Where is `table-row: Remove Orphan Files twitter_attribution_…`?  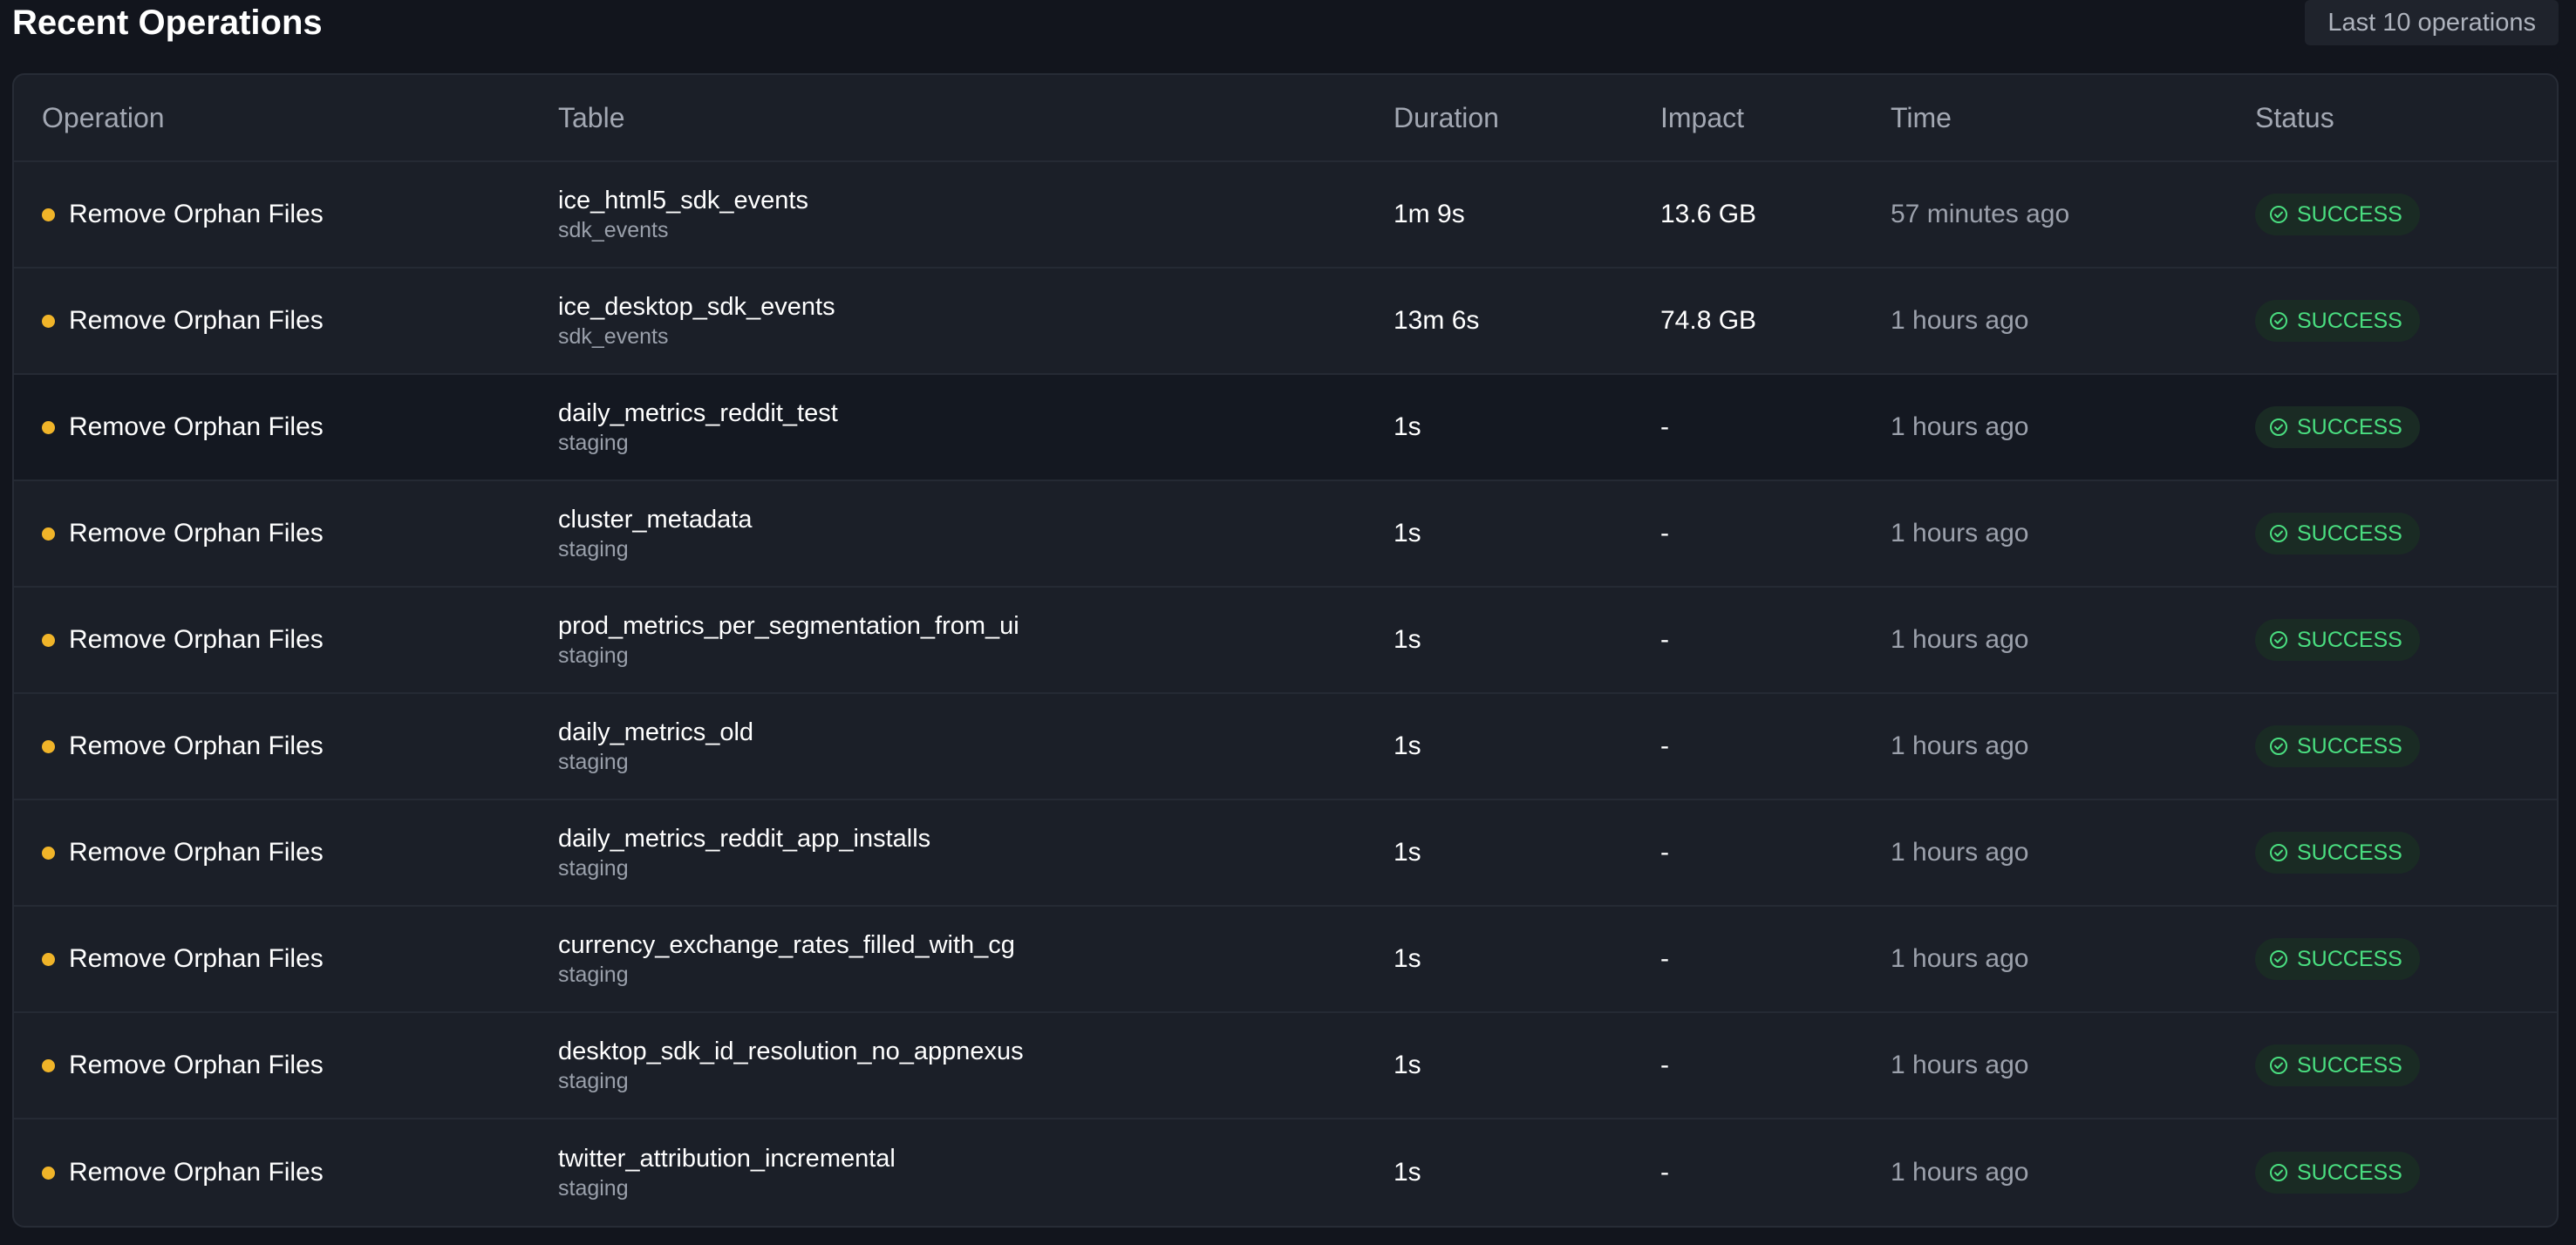 table-row: Remove Orphan Files twitter_attribution_… is located at coordinates (1286, 1173).